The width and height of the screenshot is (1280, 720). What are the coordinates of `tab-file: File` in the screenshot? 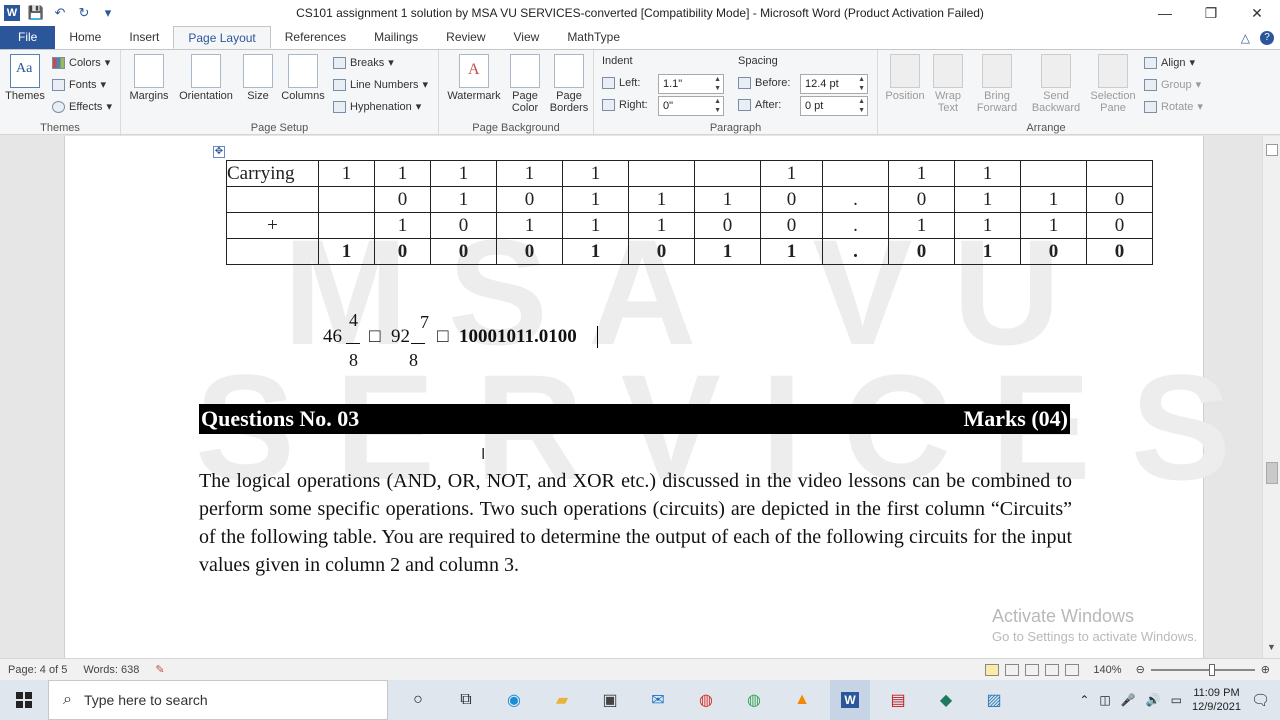 It's located at (28, 37).